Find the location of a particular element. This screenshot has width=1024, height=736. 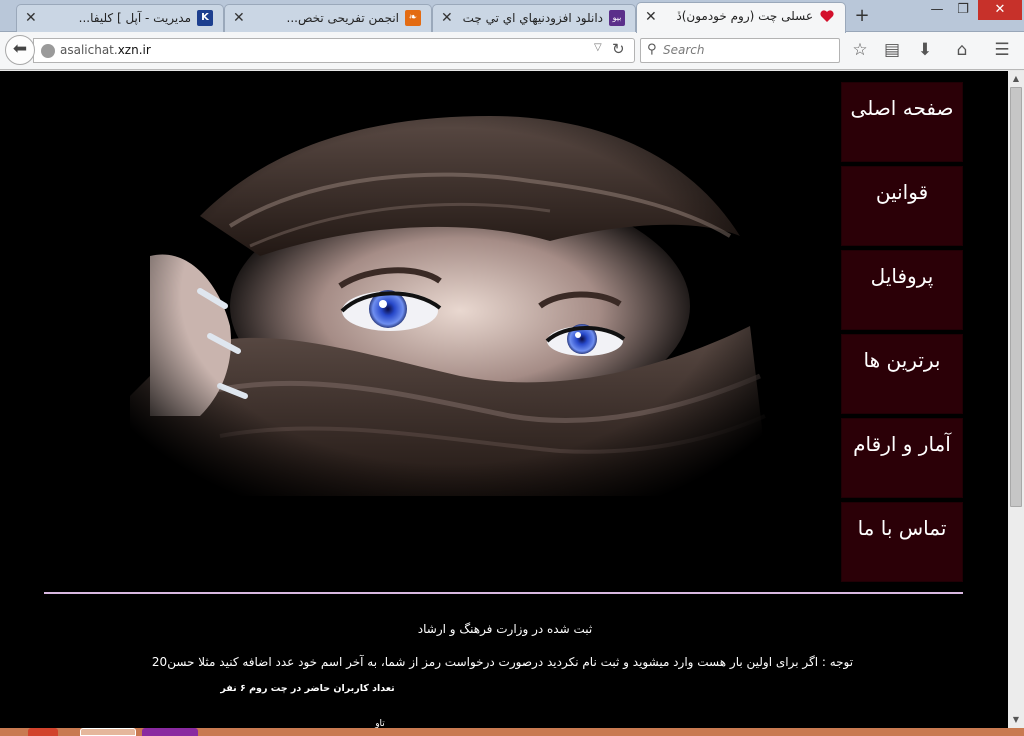

window-close-button: ✕ is located at coordinates (1000, 10).